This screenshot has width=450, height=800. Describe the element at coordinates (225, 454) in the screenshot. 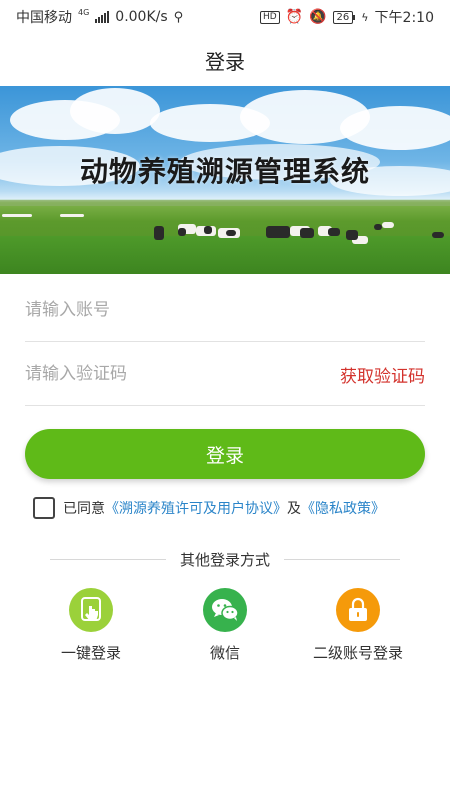

I see `login-button: 登录` at that location.